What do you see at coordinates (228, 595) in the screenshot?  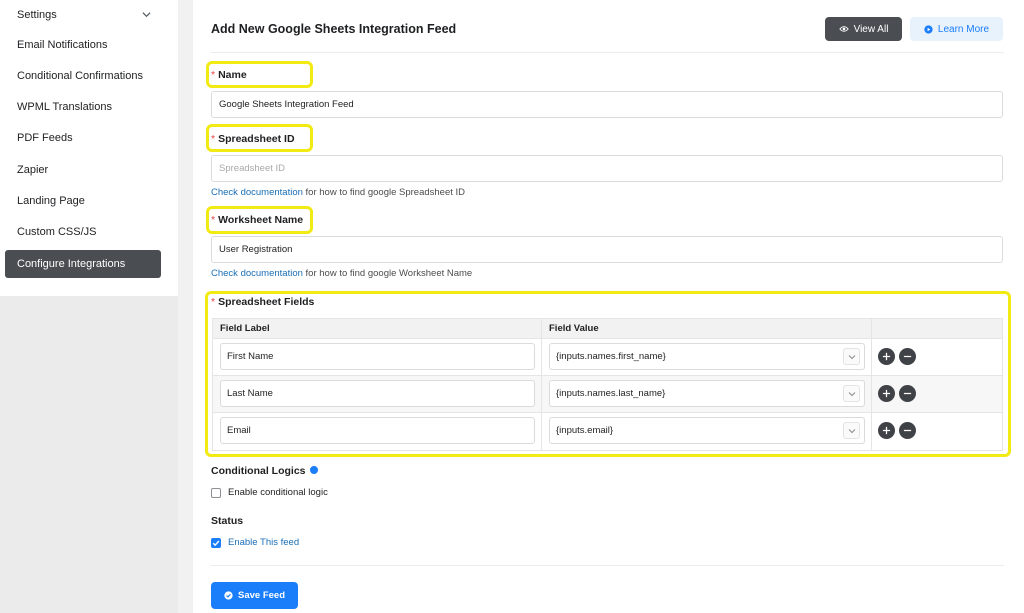 I see `check-circle-icon` at bounding box center [228, 595].